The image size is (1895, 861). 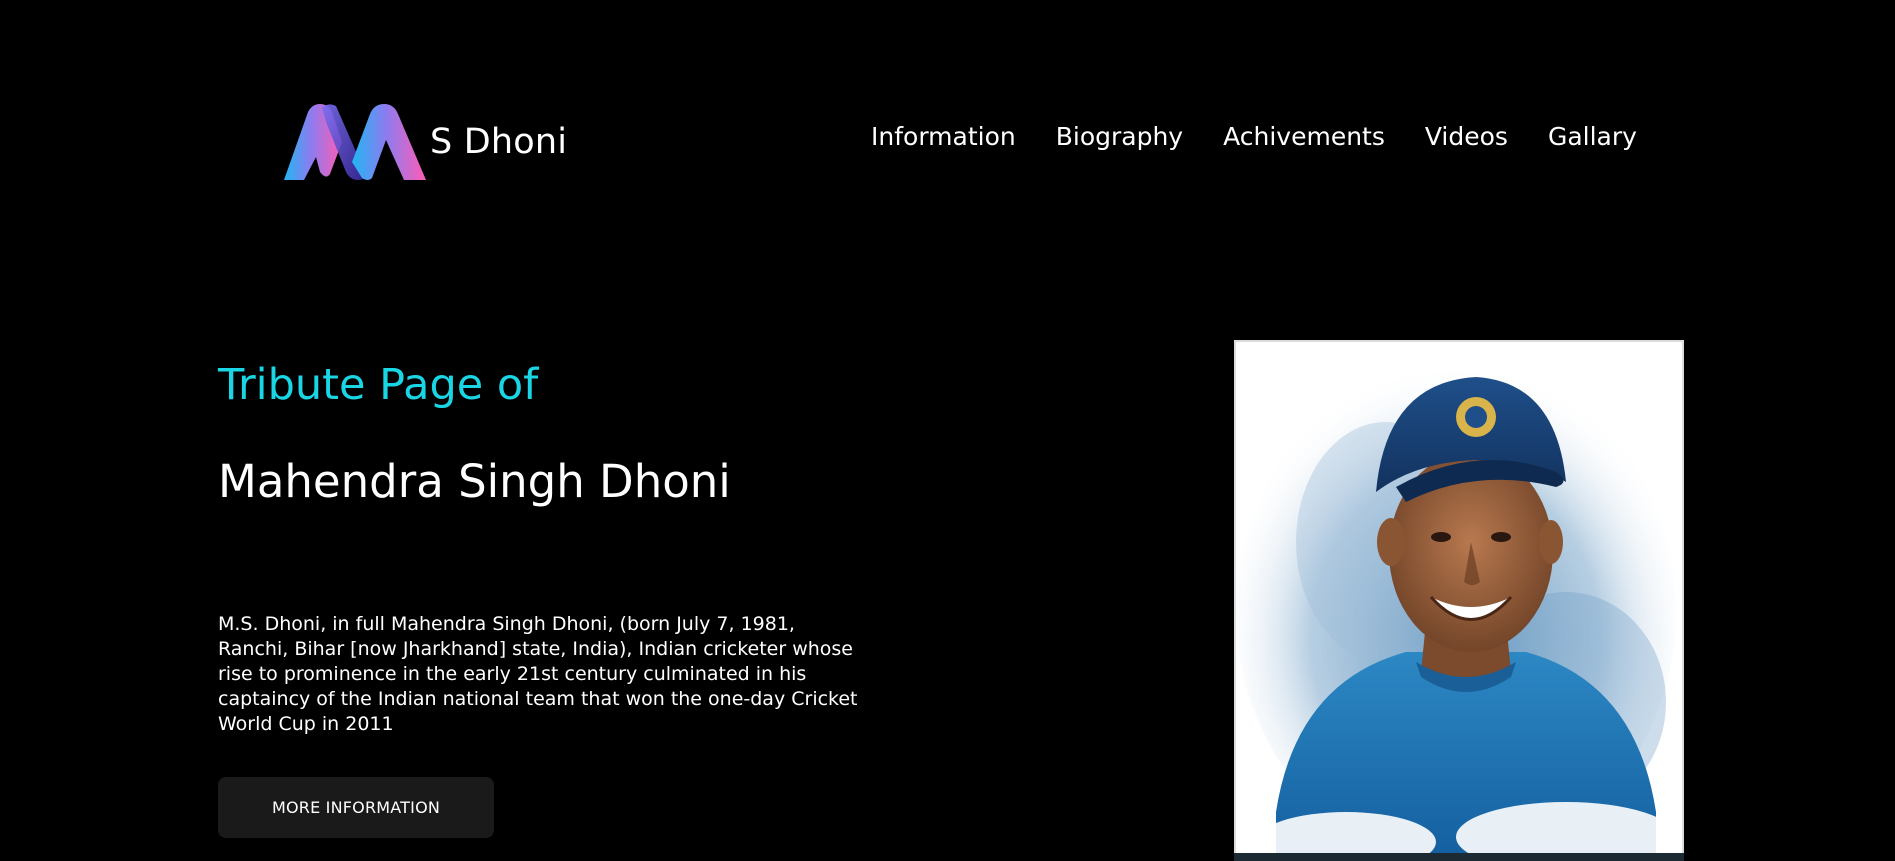 I want to click on nav-item-achivements: Achivements, so click(x=1304, y=136).